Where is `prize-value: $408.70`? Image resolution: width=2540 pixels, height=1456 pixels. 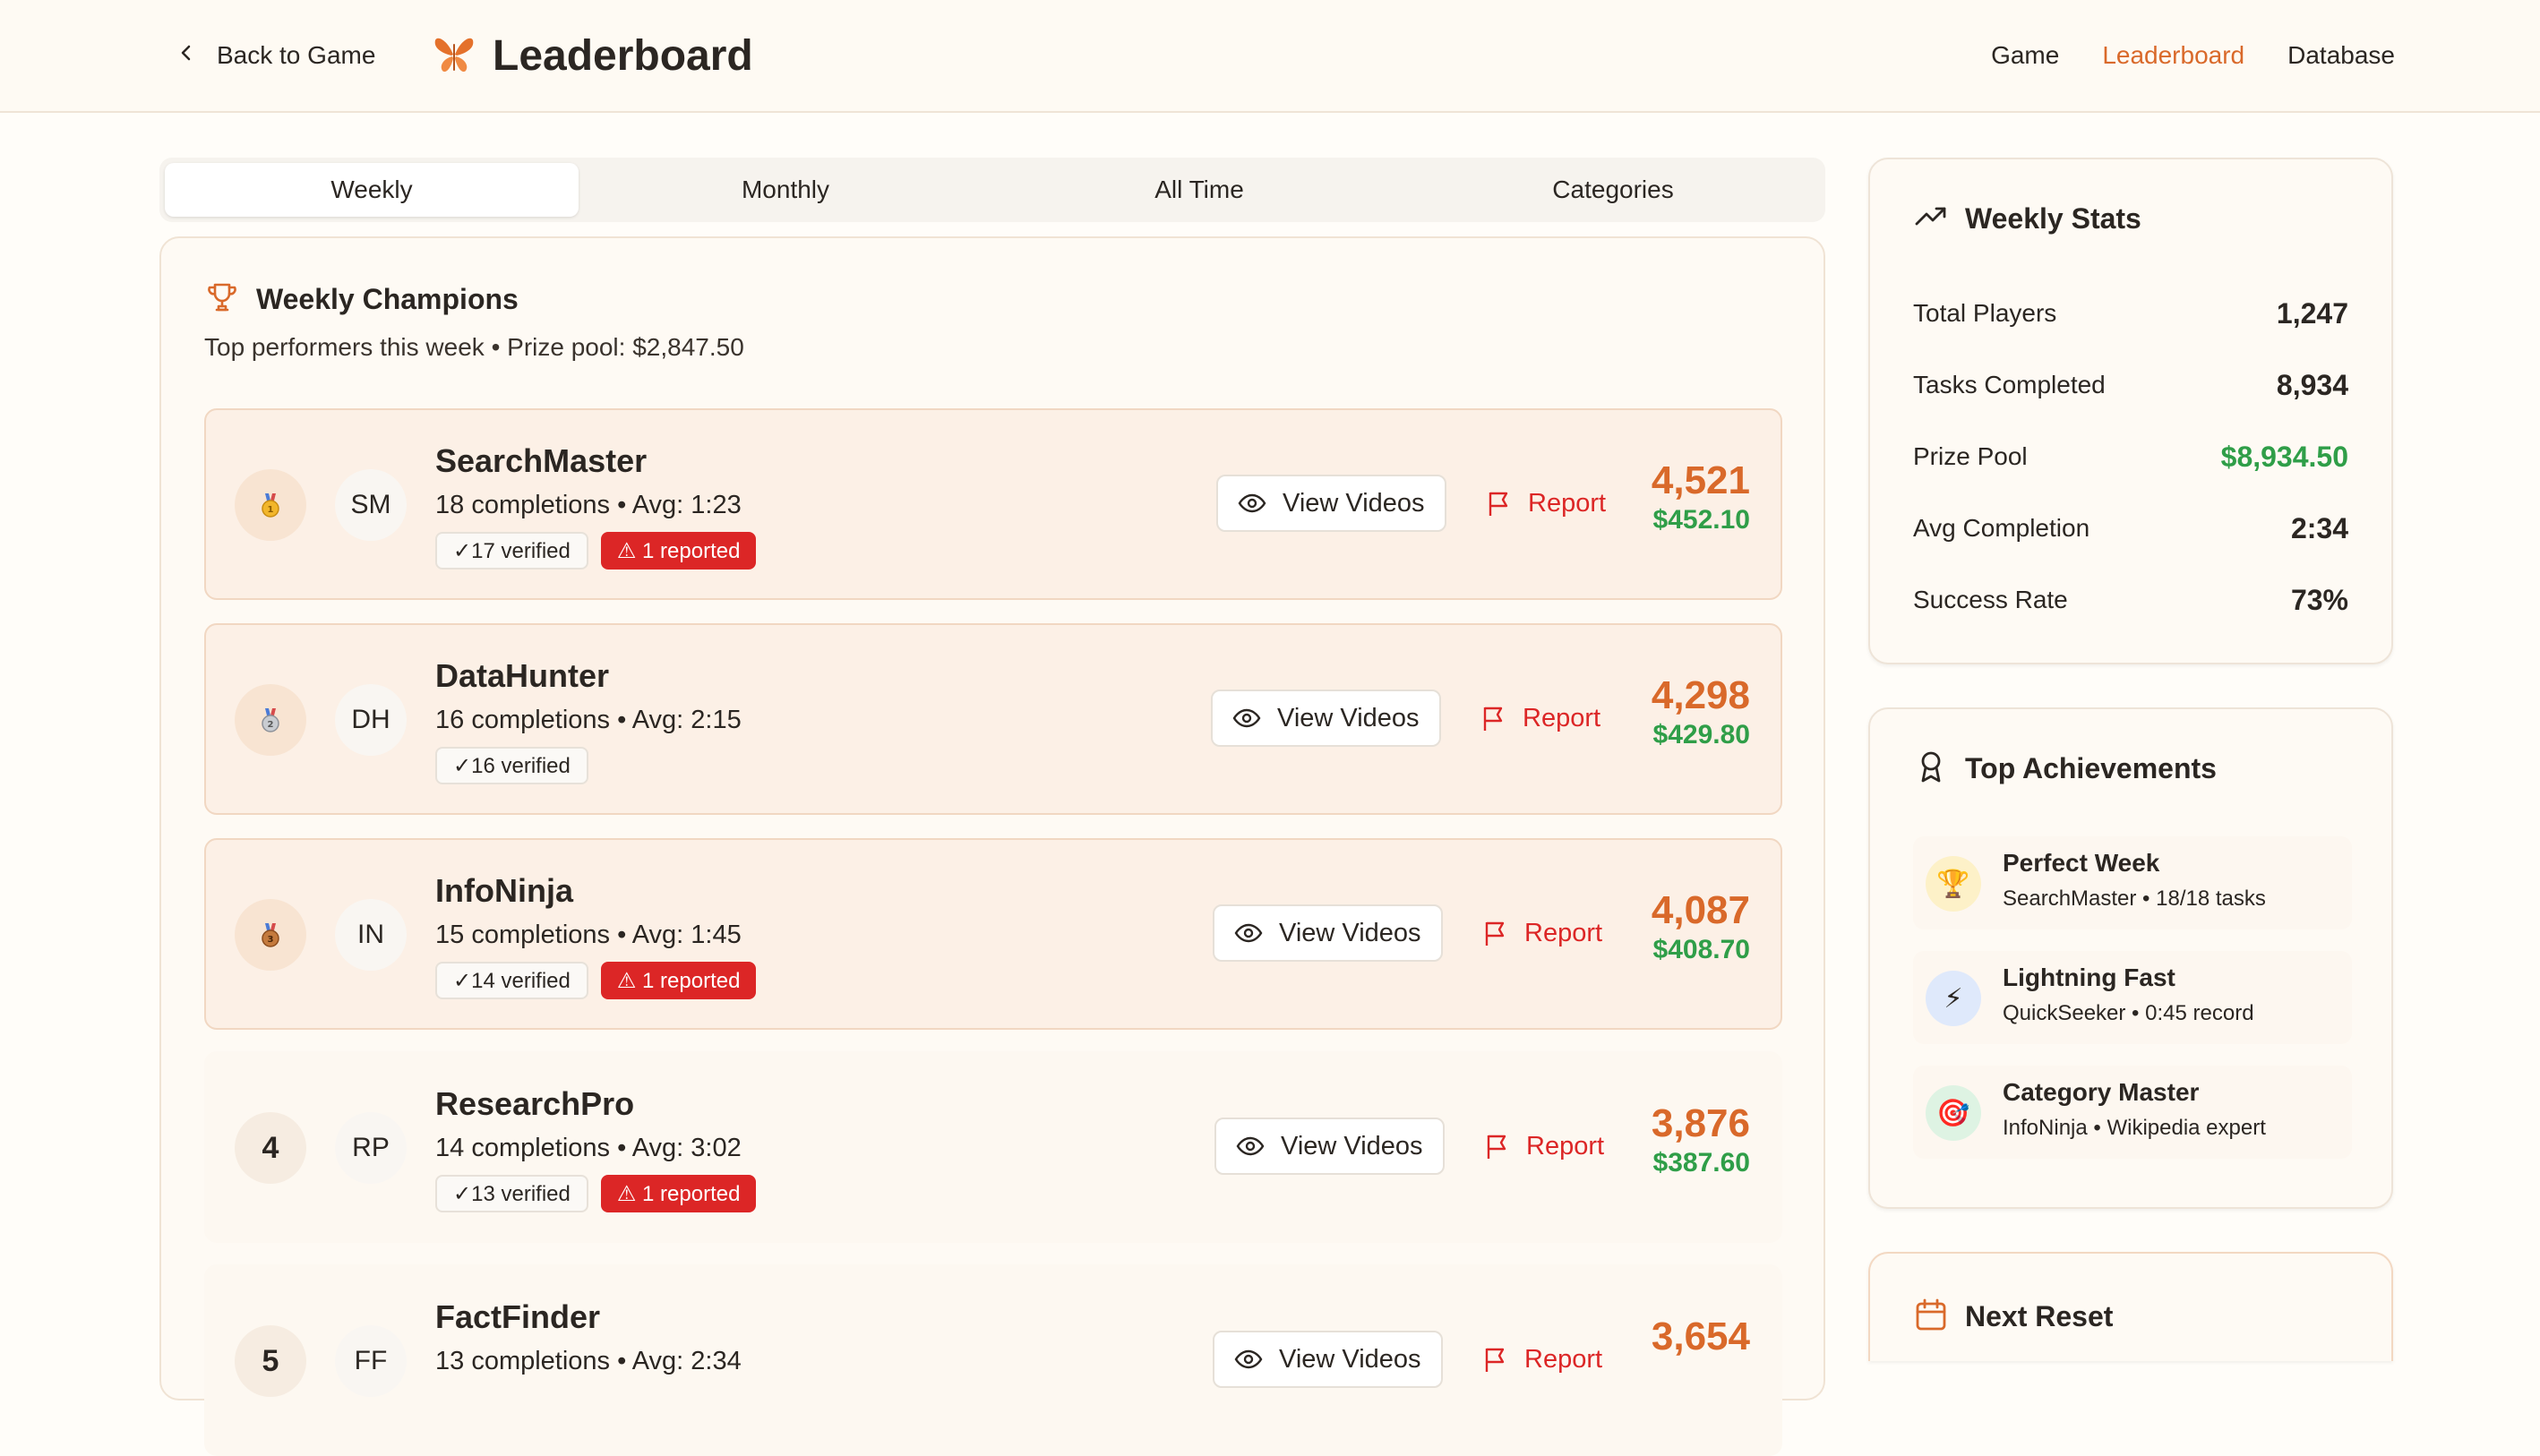
prize-value: $408.70 is located at coordinates (1701, 949).